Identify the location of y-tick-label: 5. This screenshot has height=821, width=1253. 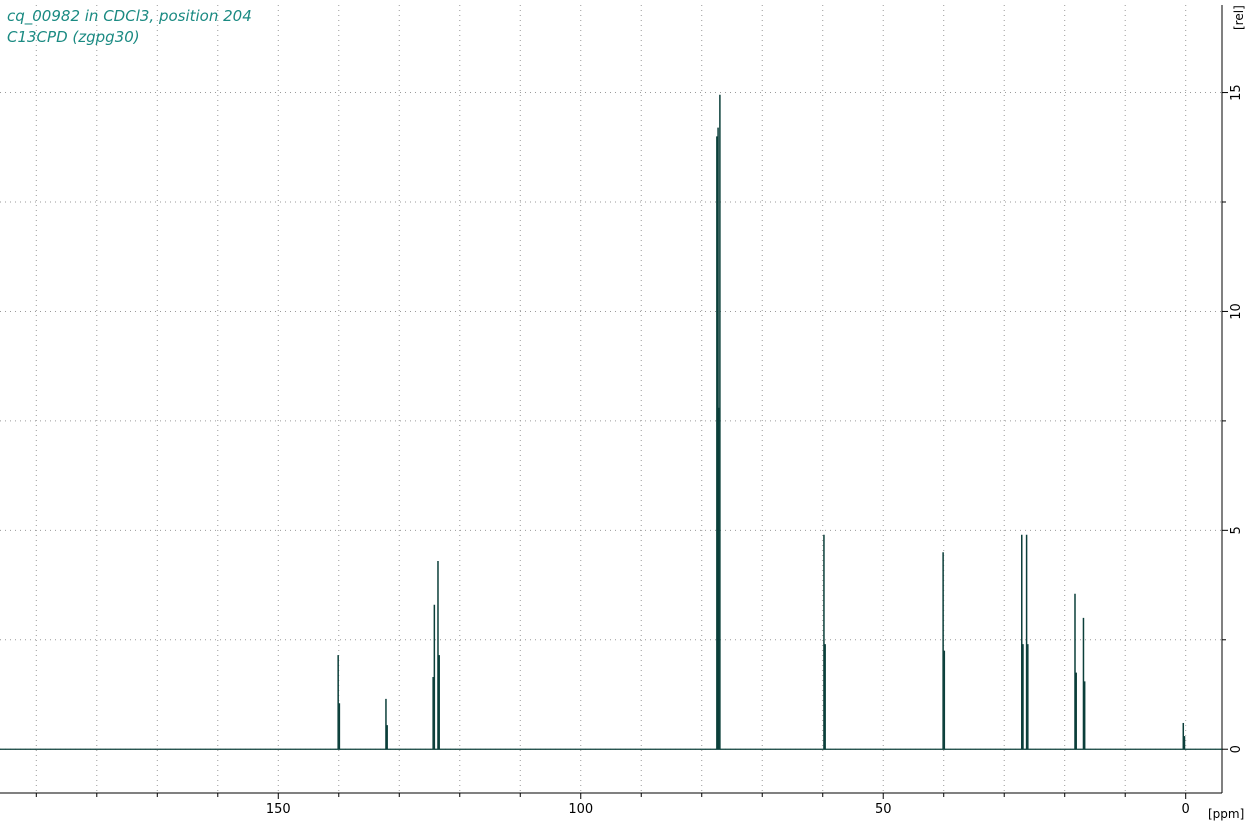
(1236, 530).